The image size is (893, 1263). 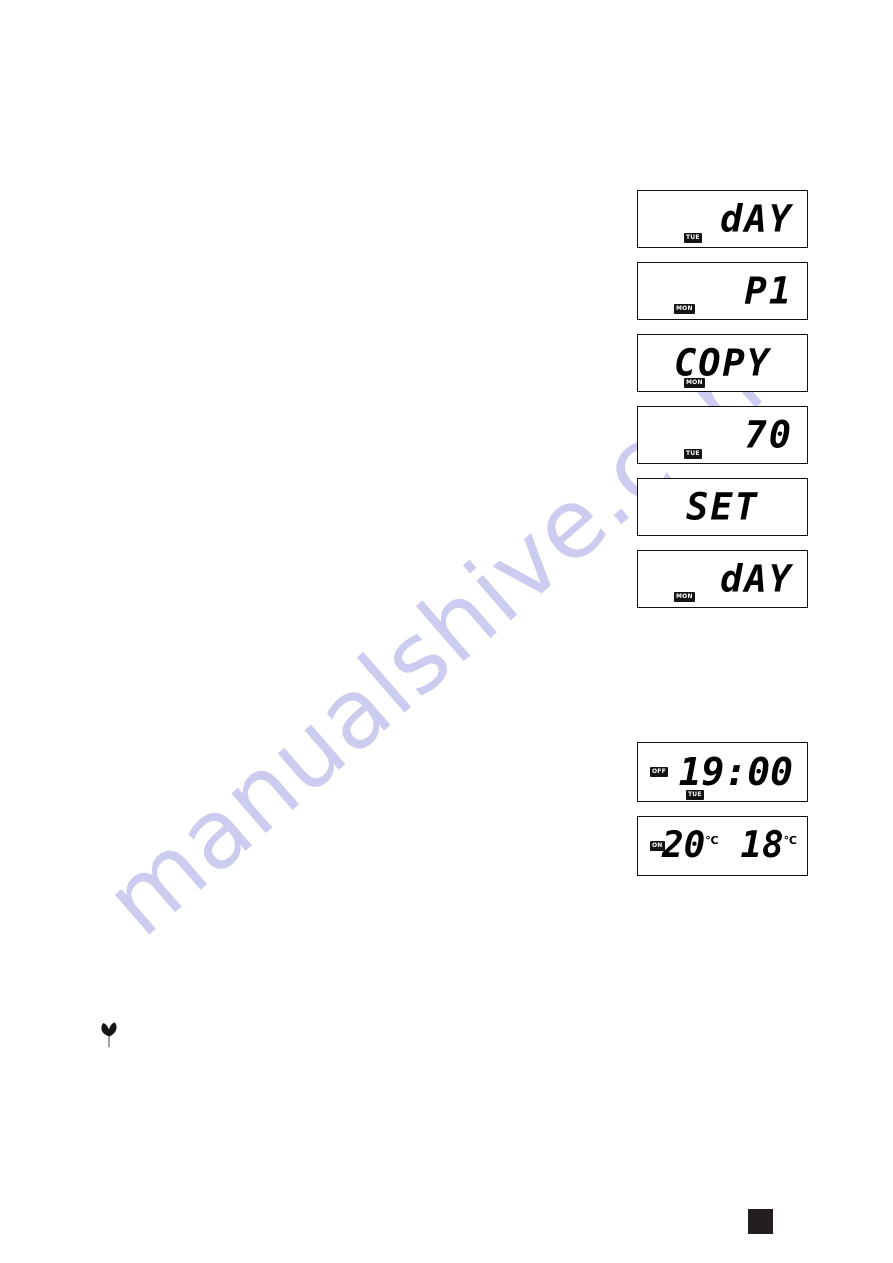 I want to click on lcd-readout-temp-one: 20, so click(x=683, y=845).